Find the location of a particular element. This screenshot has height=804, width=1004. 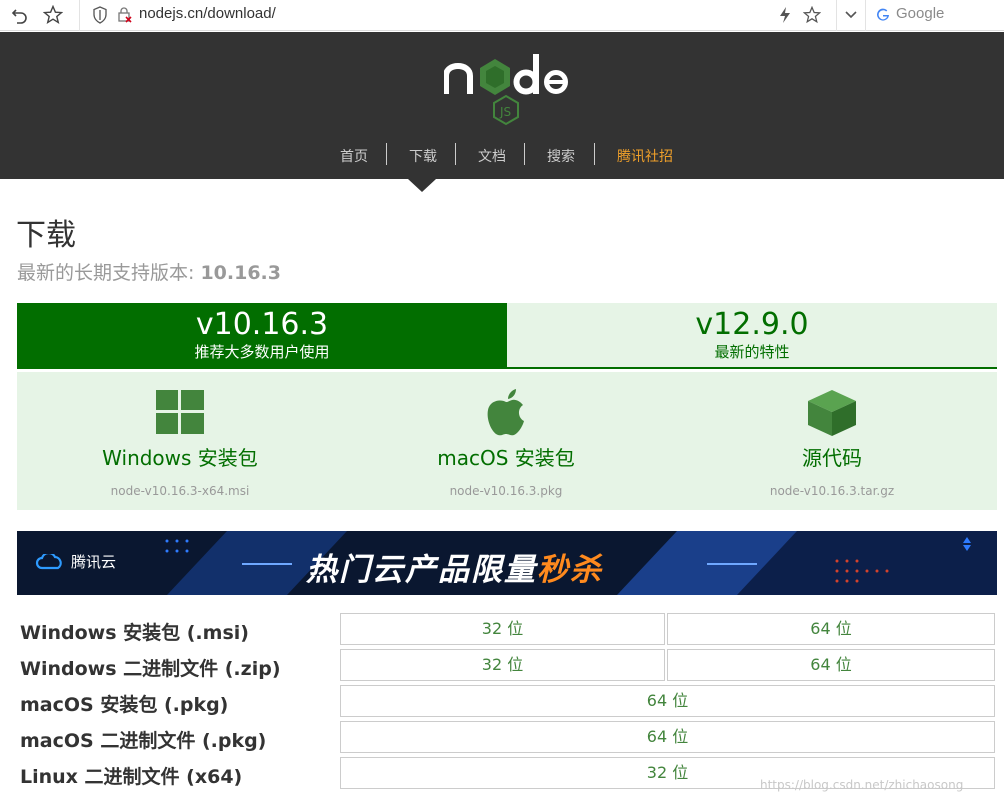

row-label: Linux 二进制文件 (x64) is located at coordinates (131, 777).